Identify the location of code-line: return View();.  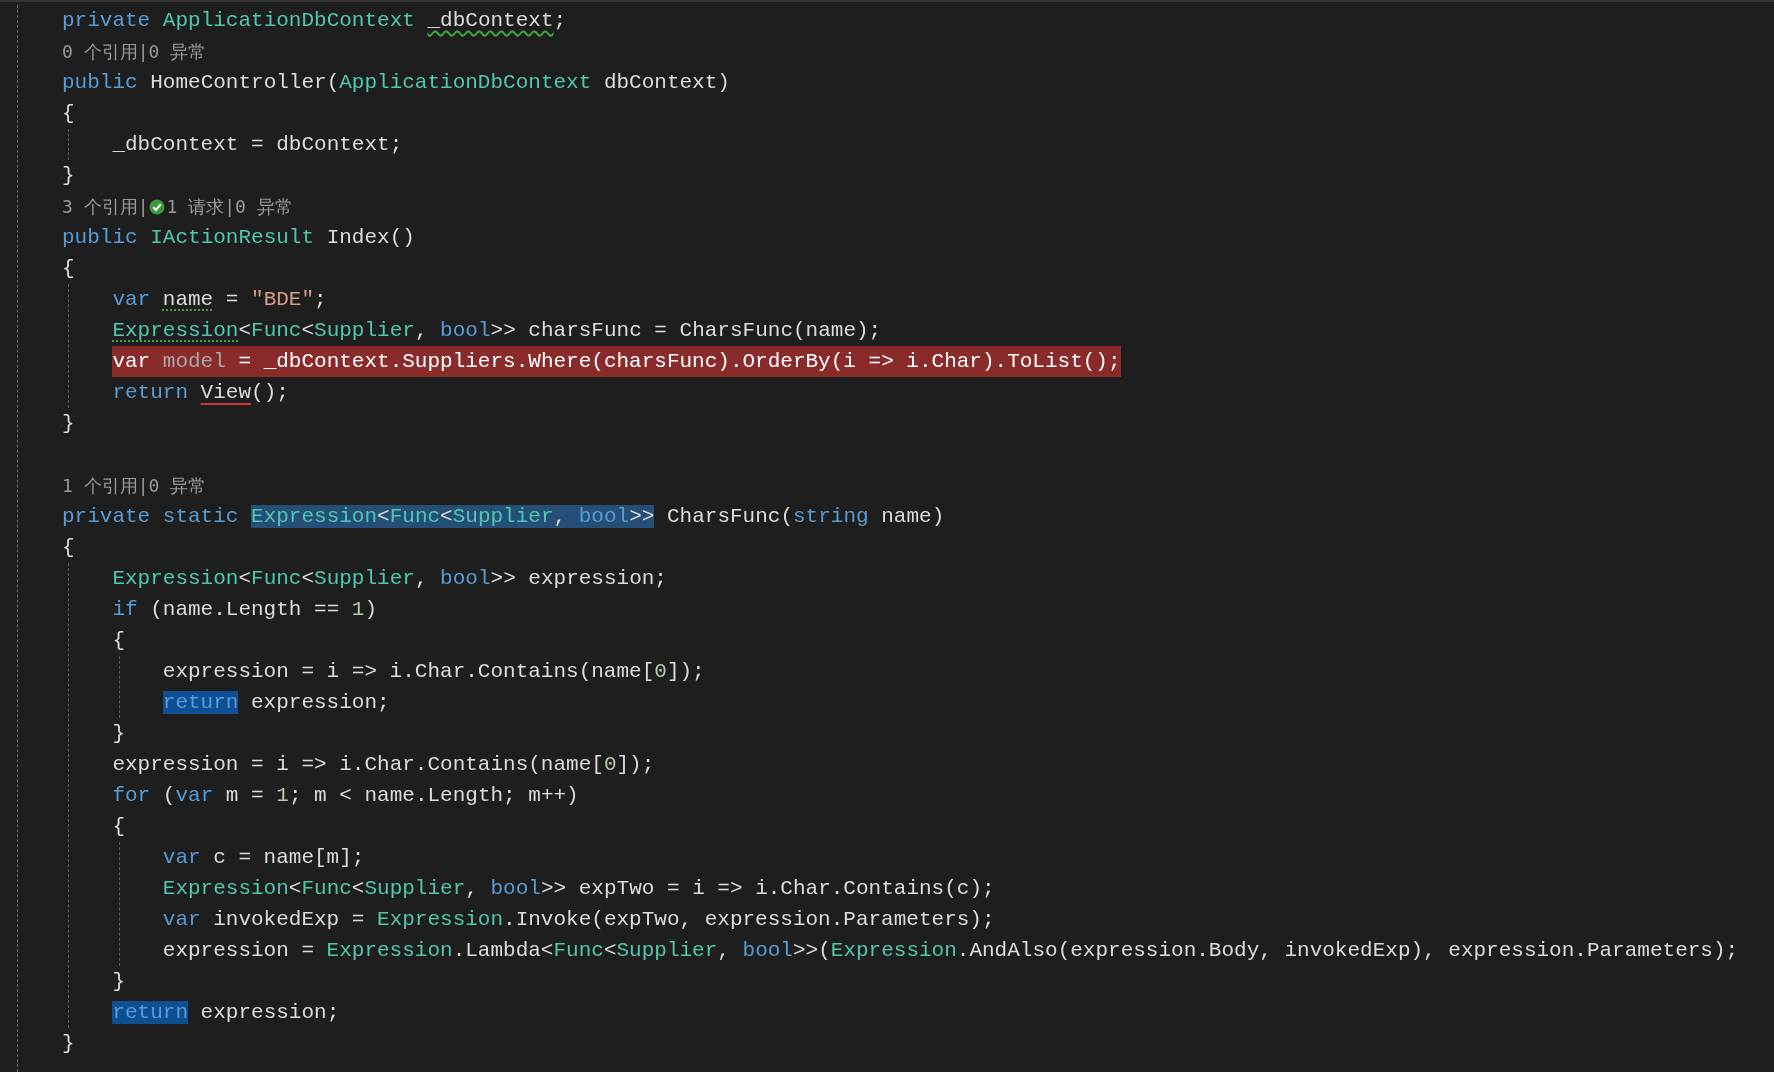
(200, 393).